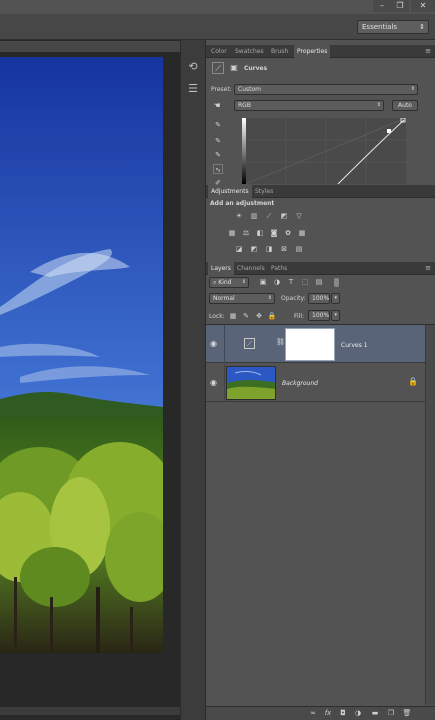  I want to click on tab-channels: Channels, so click(251, 268).